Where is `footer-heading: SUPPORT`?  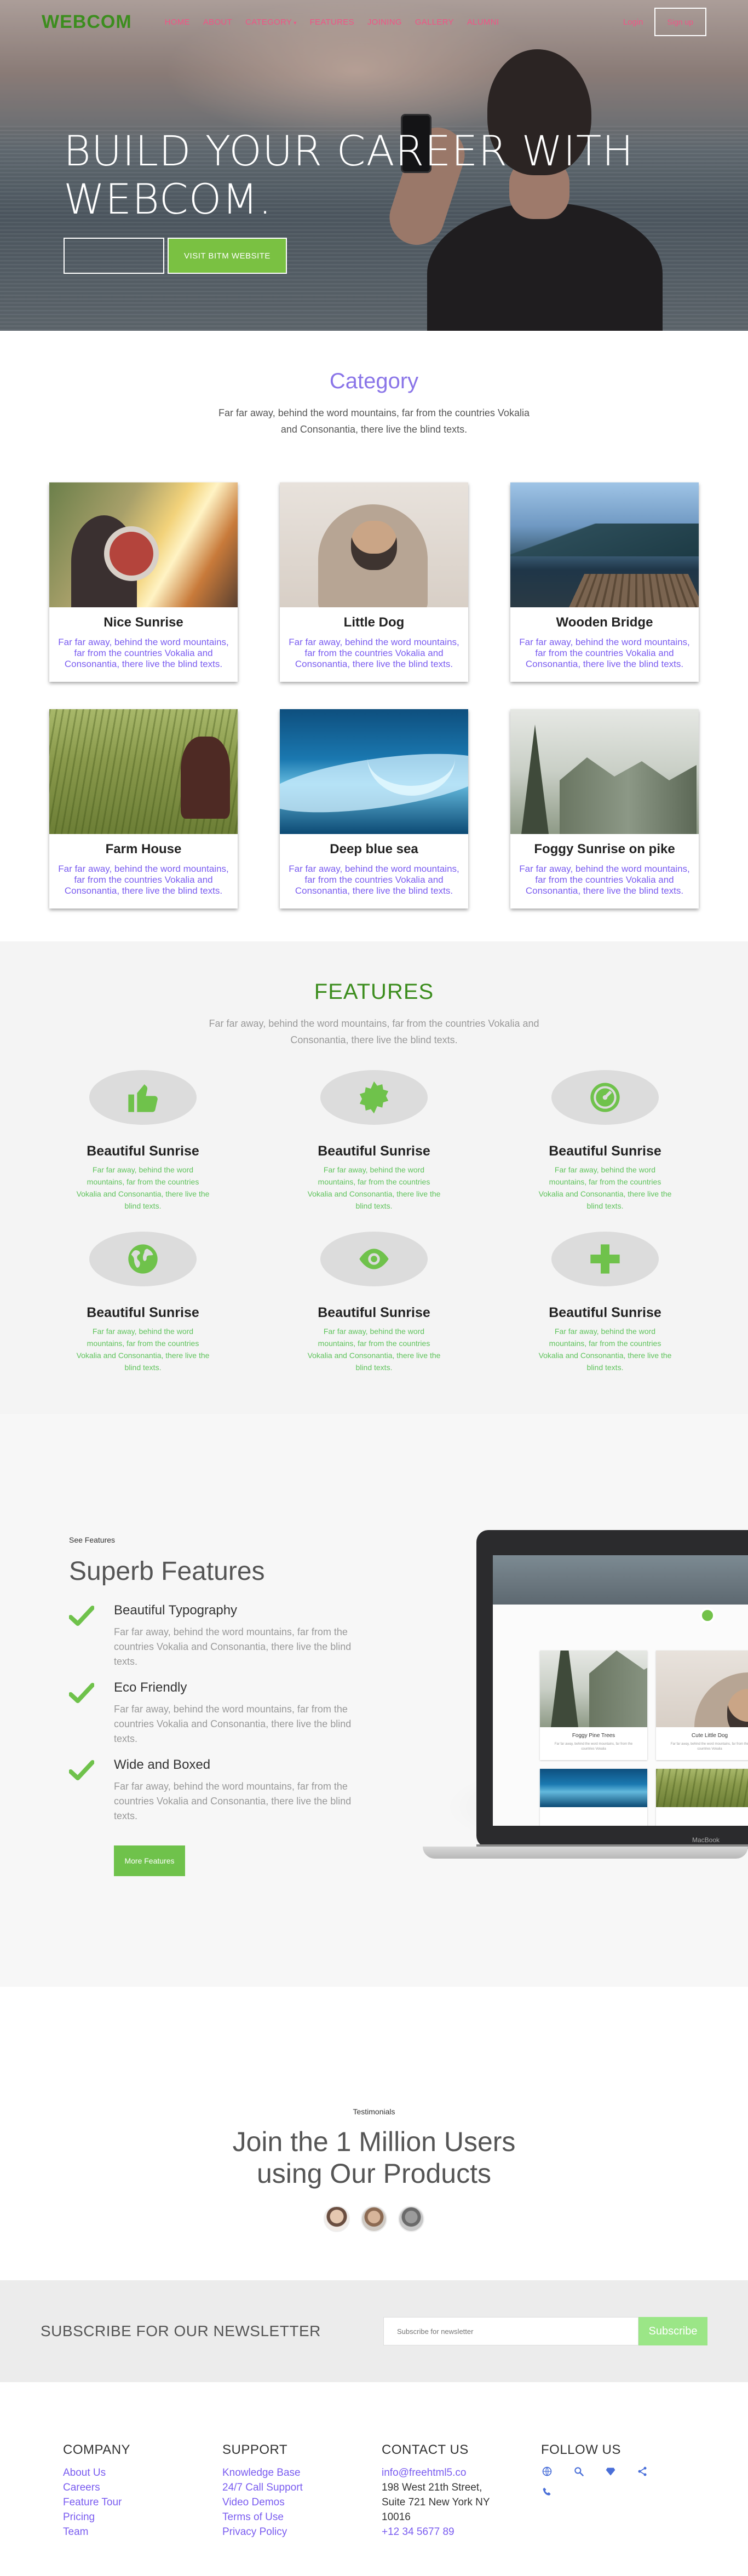 footer-heading: SUPPORT is located at coordinates (255, 2450).